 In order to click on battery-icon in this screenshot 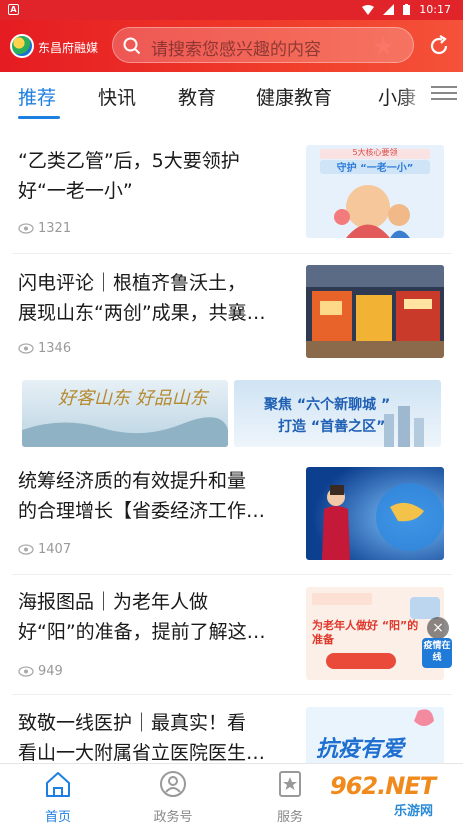, I will do `click(407, 9)`.